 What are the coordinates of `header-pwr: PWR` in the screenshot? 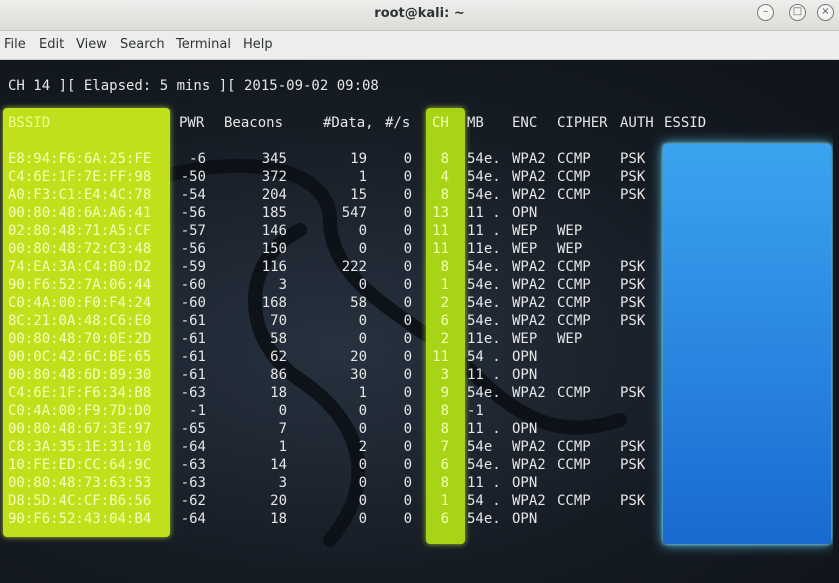 It's located at (192, 123).